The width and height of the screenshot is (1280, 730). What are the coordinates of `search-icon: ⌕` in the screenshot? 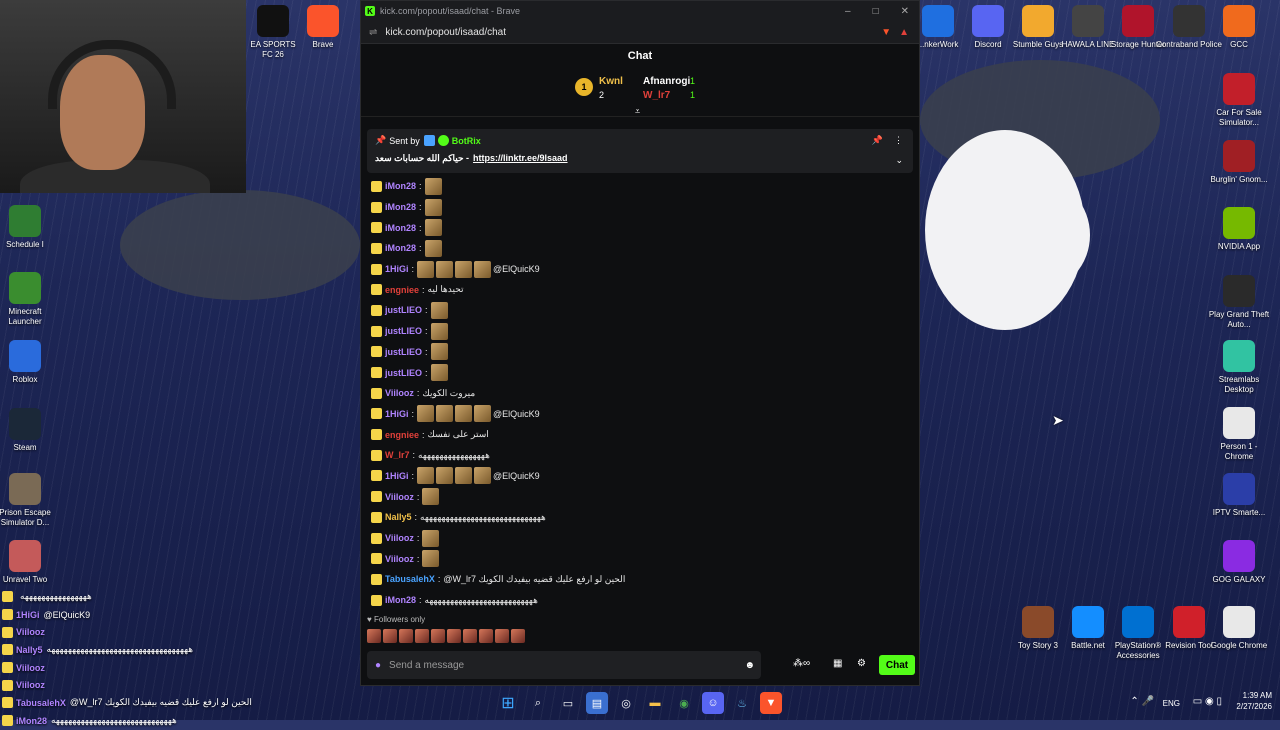 It's located at (538, 703).